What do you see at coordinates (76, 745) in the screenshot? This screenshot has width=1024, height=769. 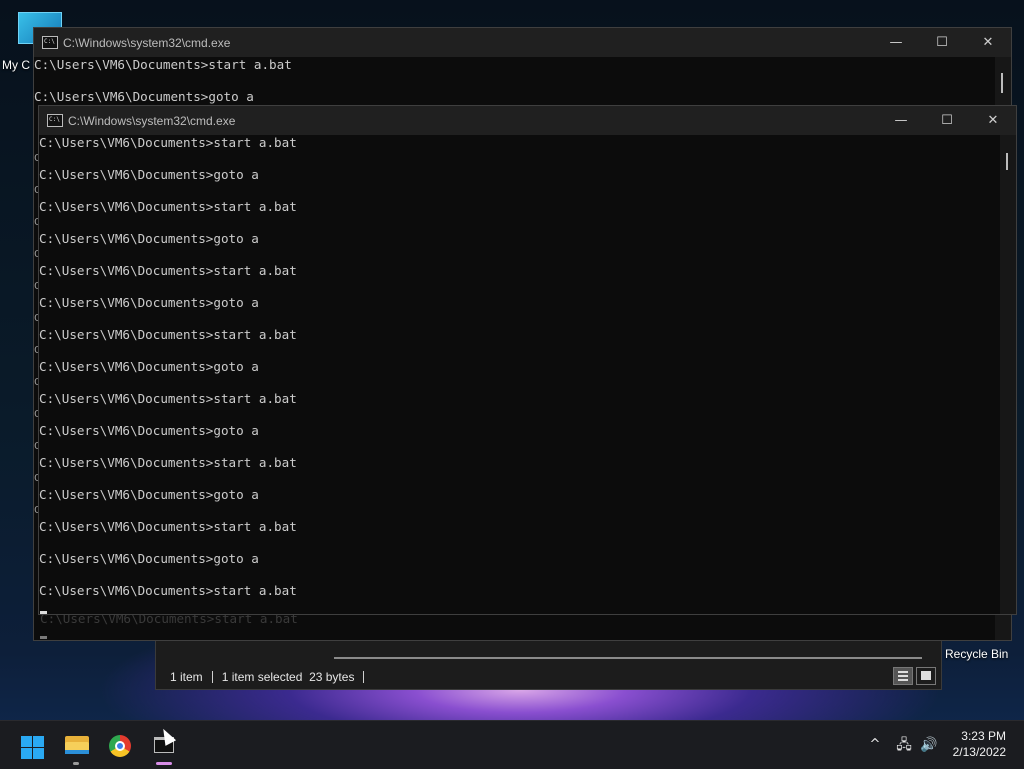 I see `file-explorer-taskbar-button` at bounding box center [76, 745].